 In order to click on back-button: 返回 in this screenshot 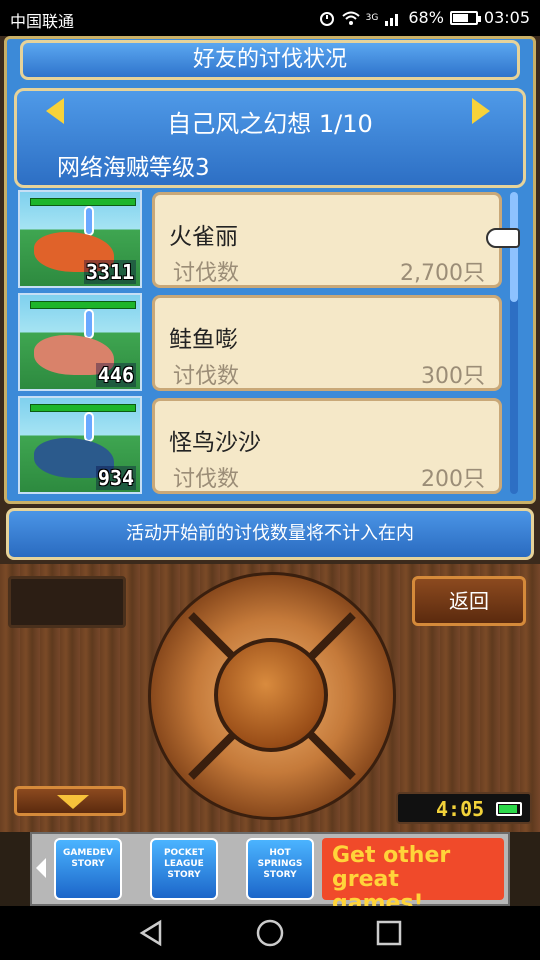, I will do `click(469, 601)`.